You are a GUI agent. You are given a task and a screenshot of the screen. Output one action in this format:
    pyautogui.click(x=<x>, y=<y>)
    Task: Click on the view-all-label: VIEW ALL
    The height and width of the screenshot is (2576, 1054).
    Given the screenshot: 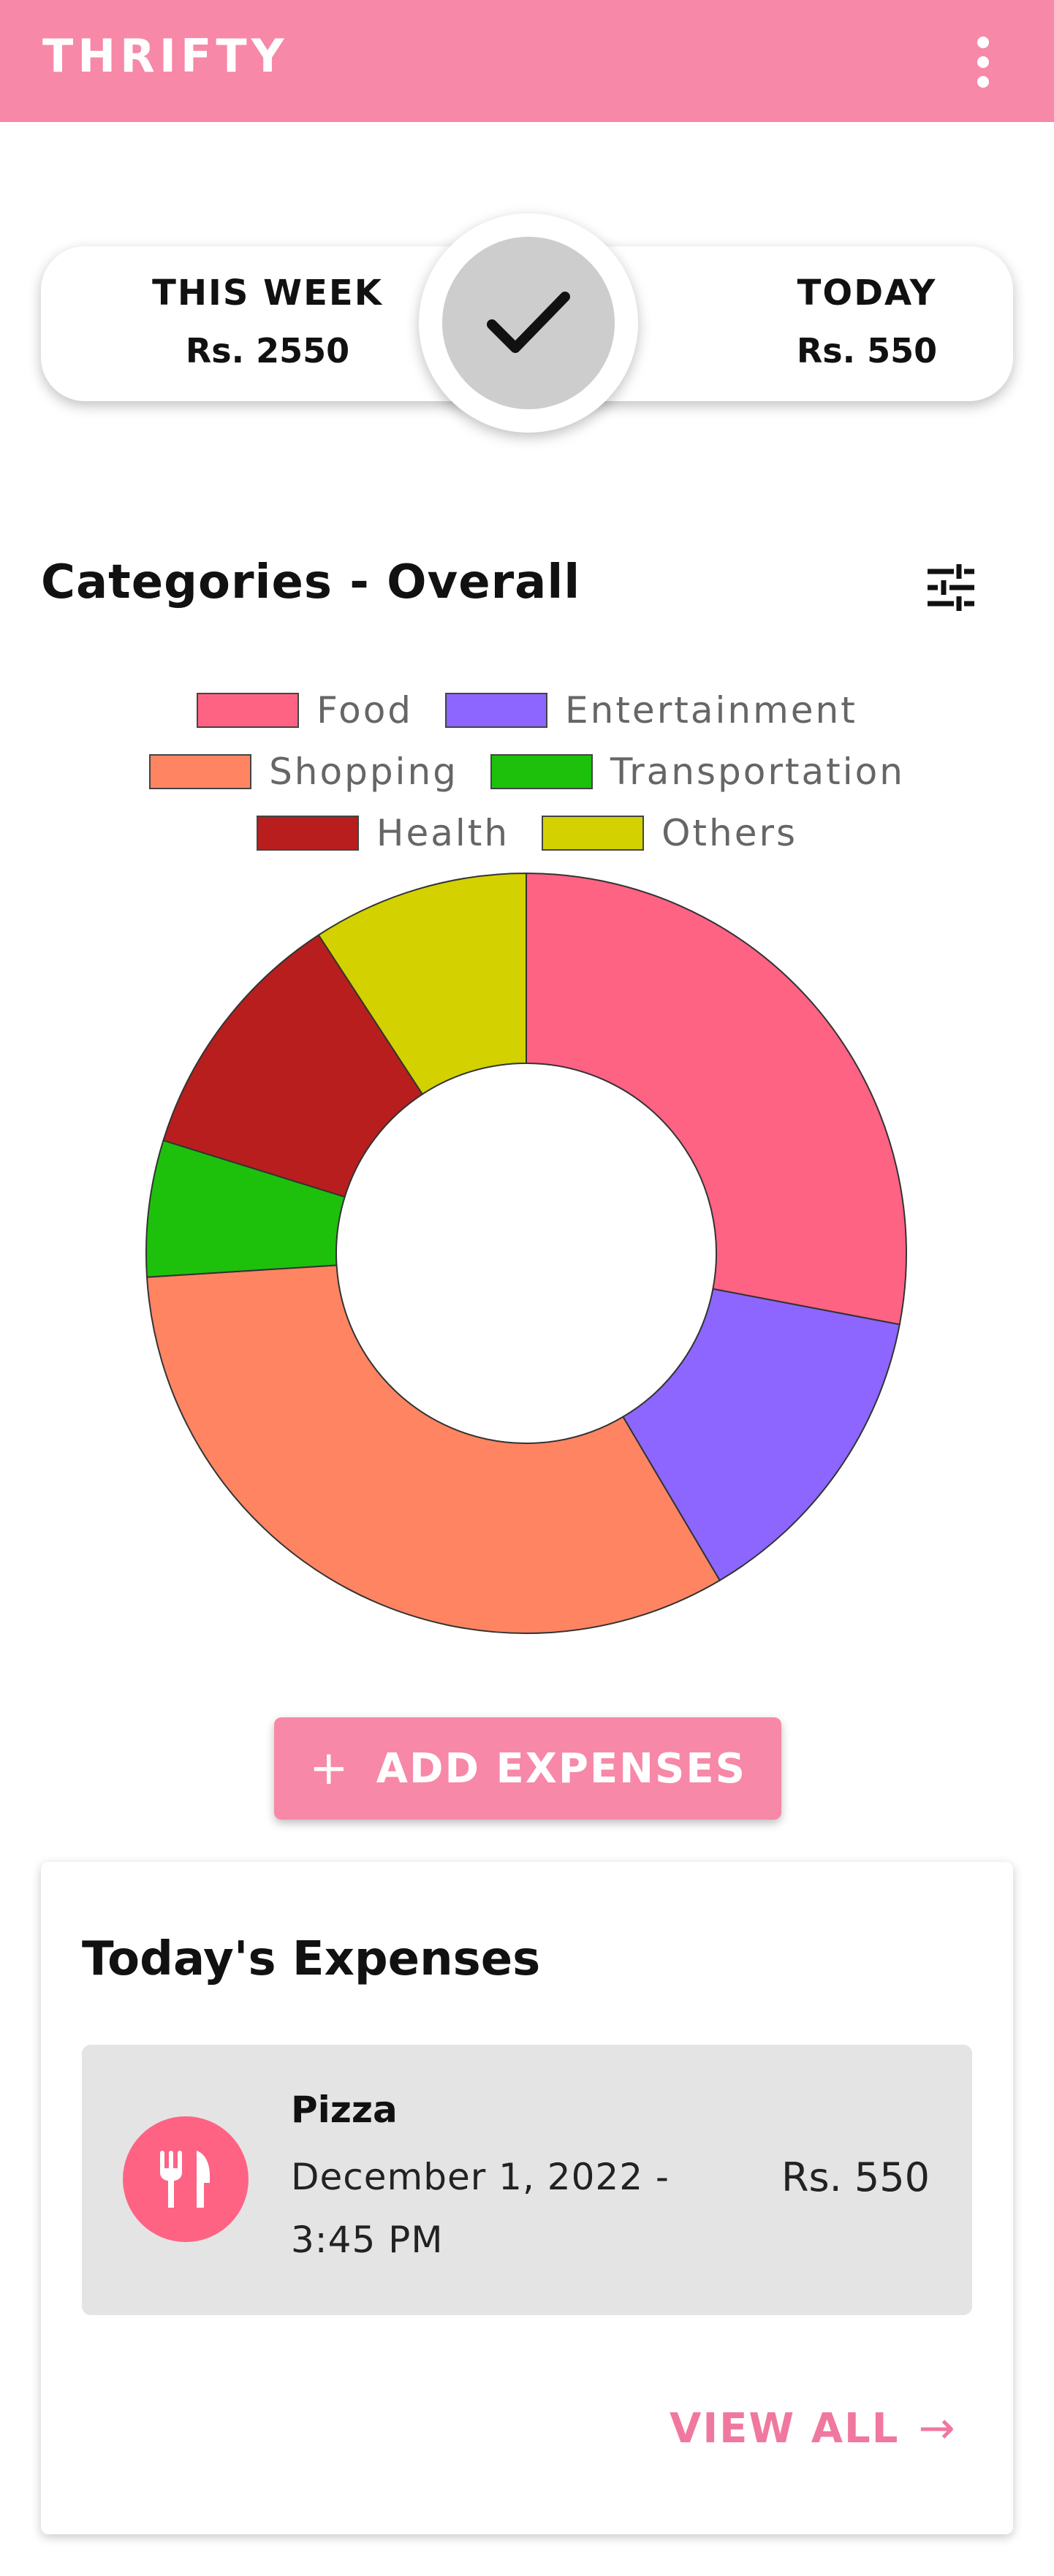 What is the action you would take?
    pyautogui.click(x=785, y=2428)
    